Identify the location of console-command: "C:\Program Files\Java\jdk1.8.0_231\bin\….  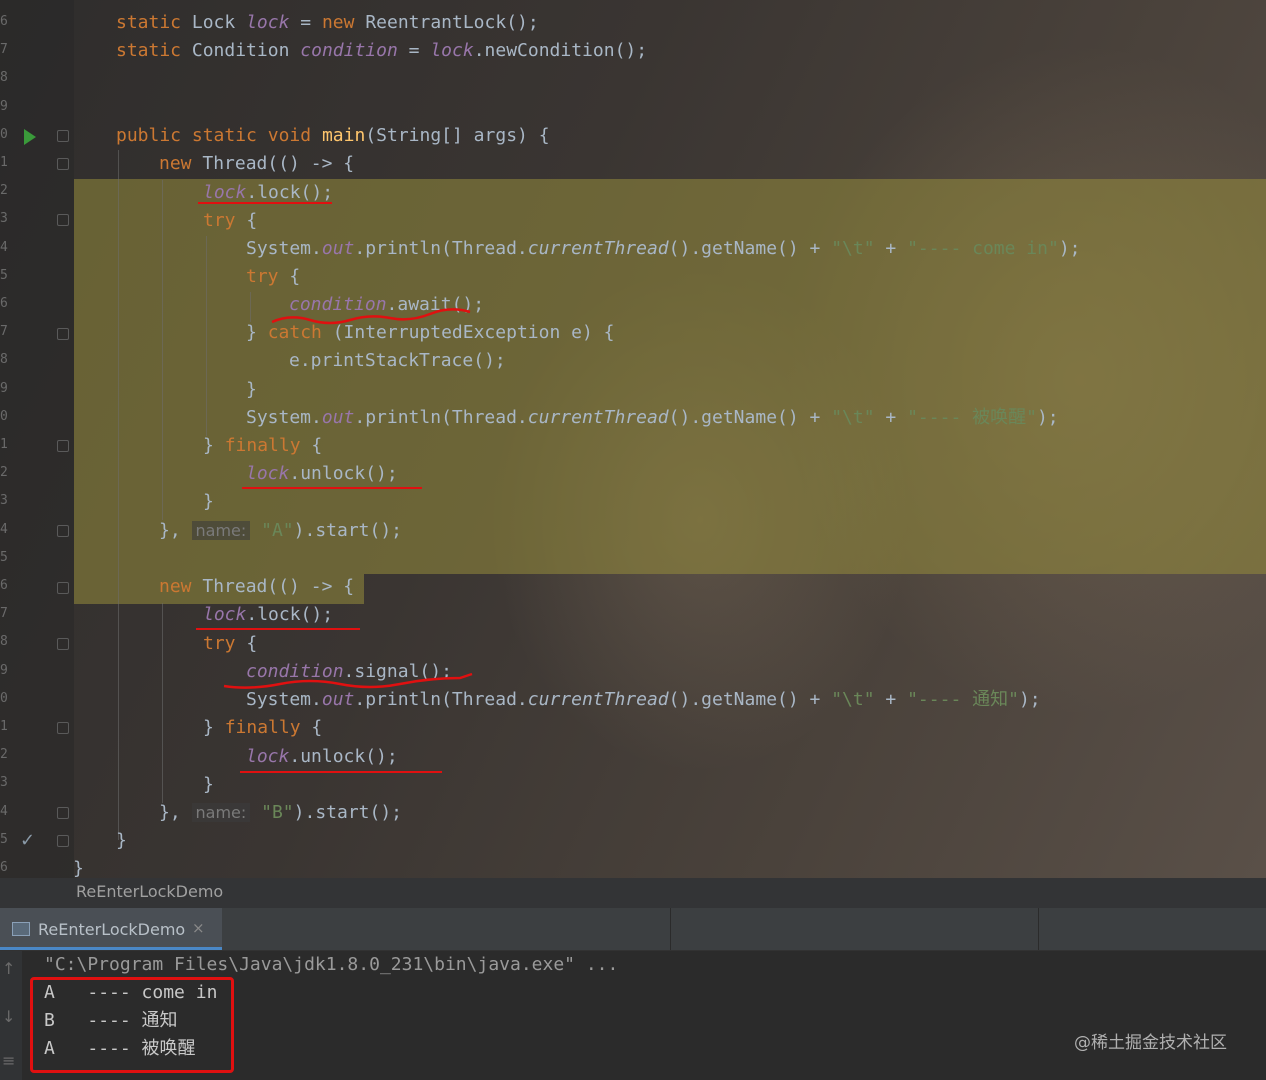
(331, 964).